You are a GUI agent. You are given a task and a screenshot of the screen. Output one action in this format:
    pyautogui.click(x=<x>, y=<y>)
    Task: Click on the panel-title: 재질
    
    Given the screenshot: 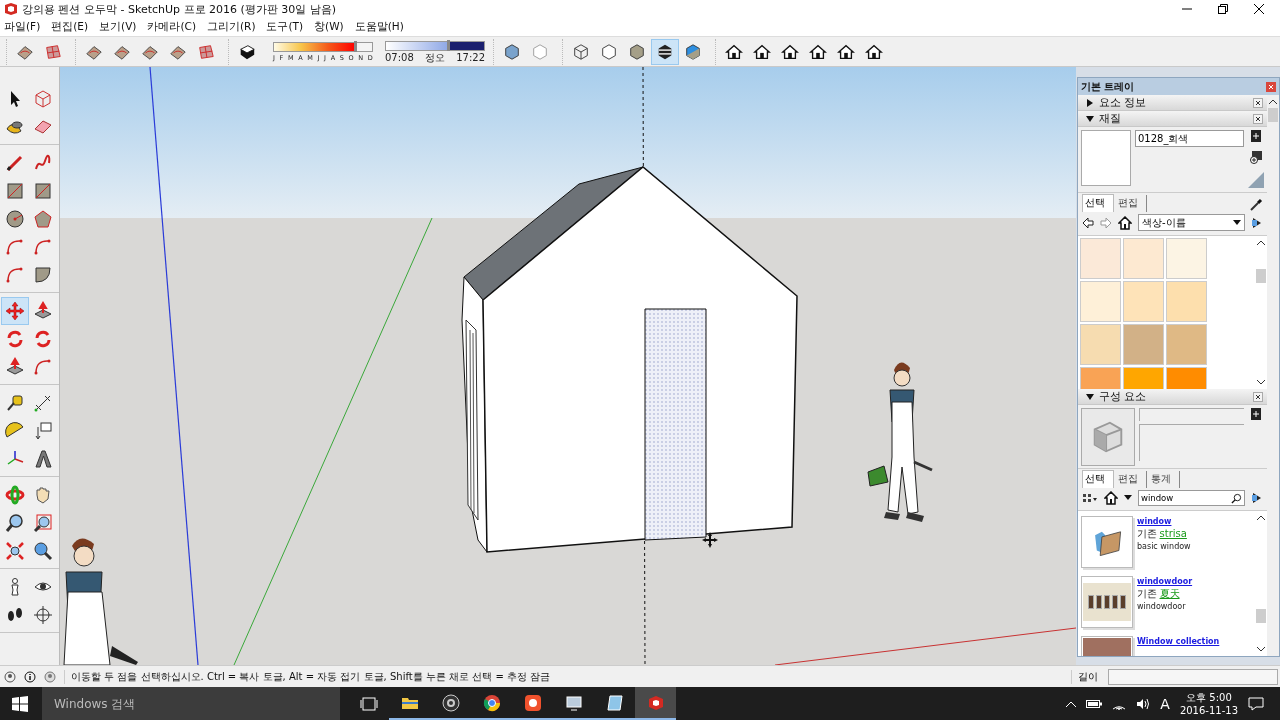 What is the action you would take?
    pyautogui.click(x=1110, y=118)
    